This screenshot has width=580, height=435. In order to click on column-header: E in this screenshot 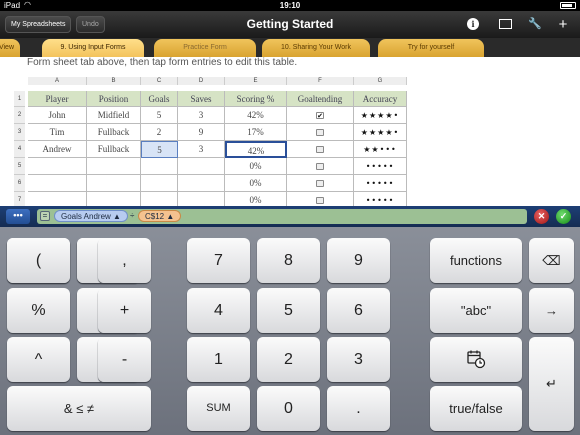, I will do `click(256, 81)`.